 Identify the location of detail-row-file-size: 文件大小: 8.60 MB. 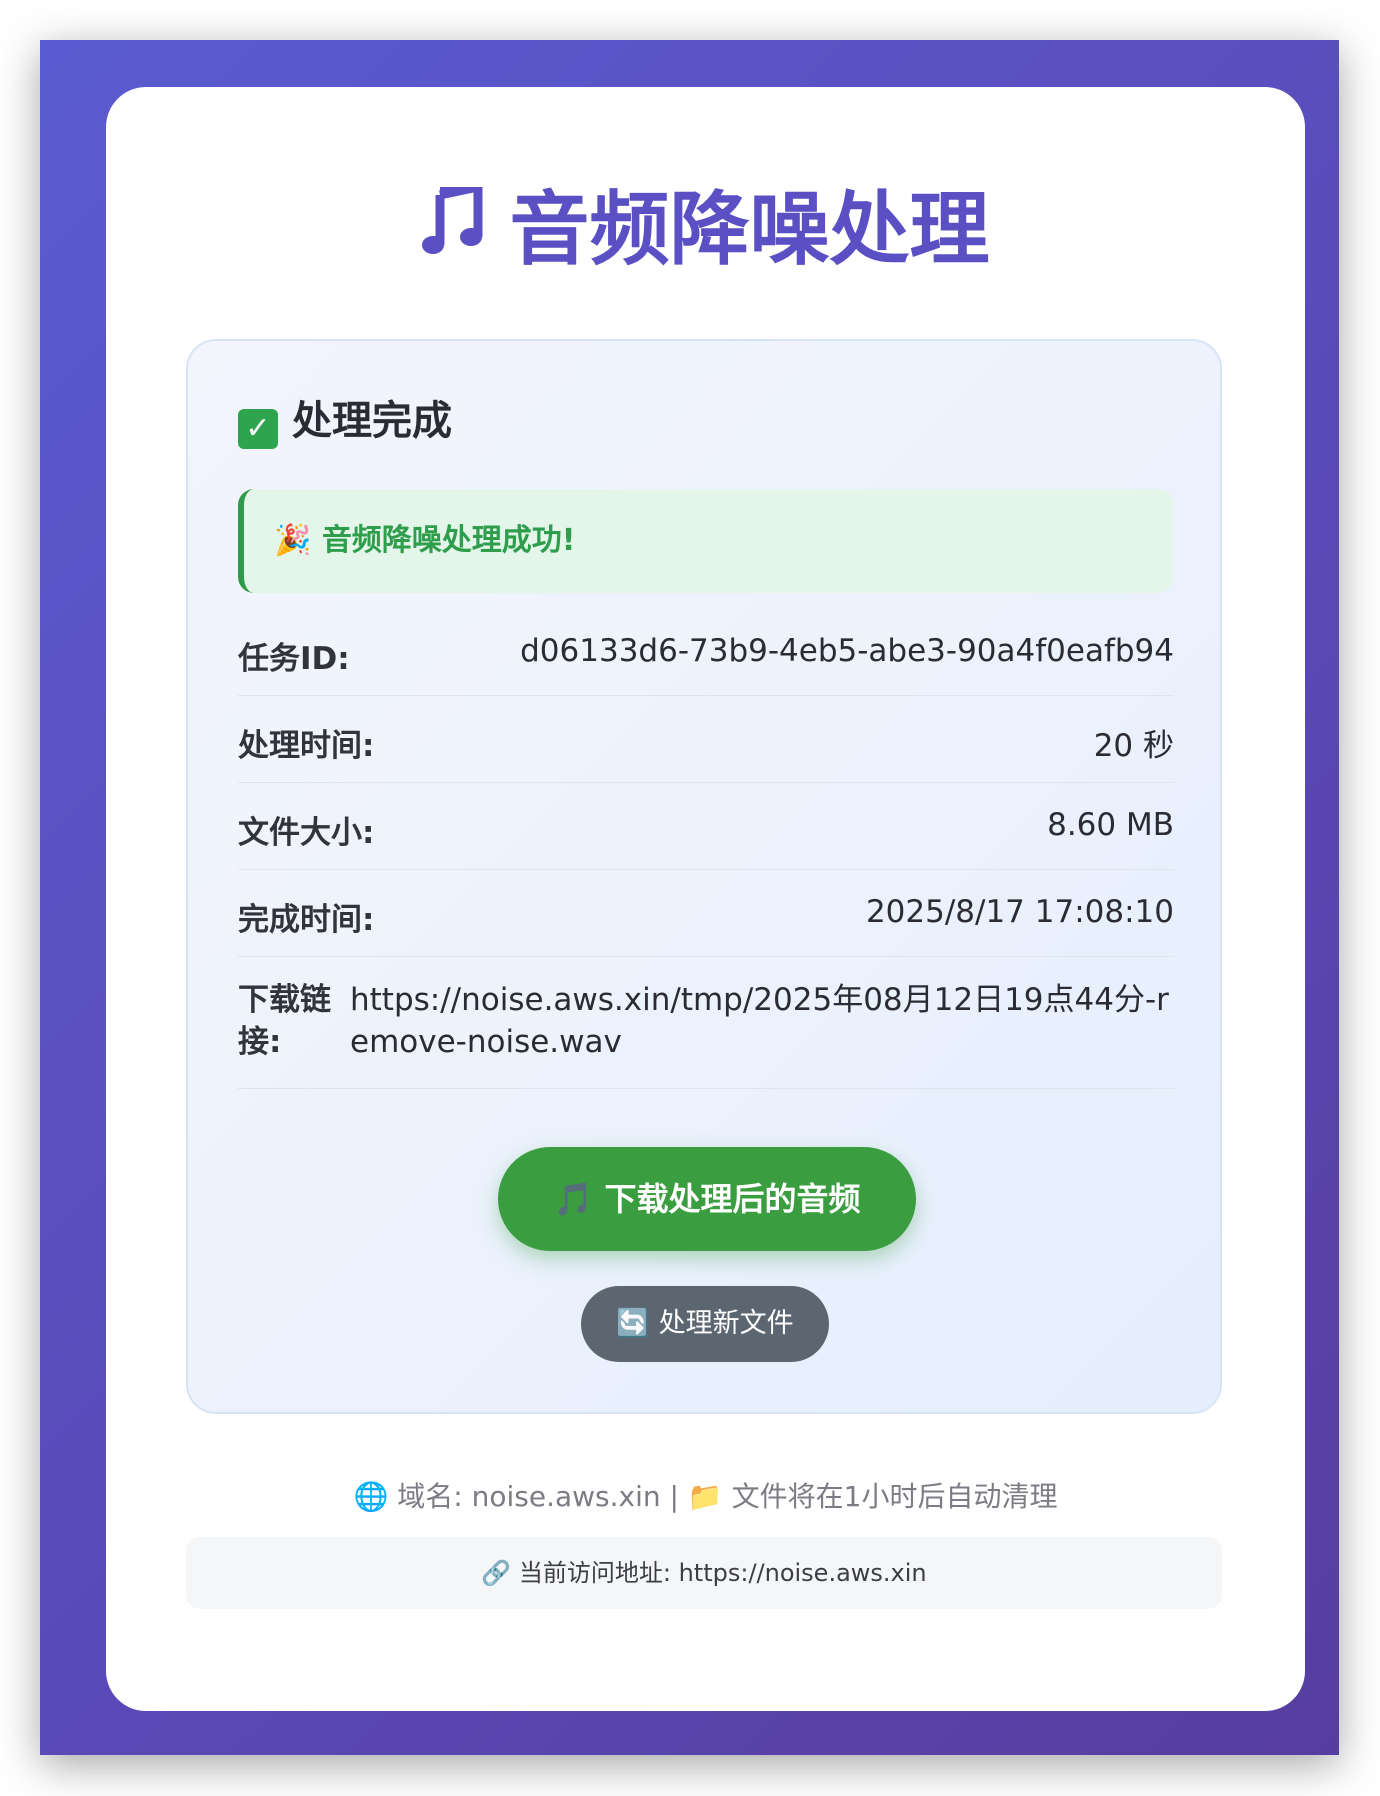
(706, 826).